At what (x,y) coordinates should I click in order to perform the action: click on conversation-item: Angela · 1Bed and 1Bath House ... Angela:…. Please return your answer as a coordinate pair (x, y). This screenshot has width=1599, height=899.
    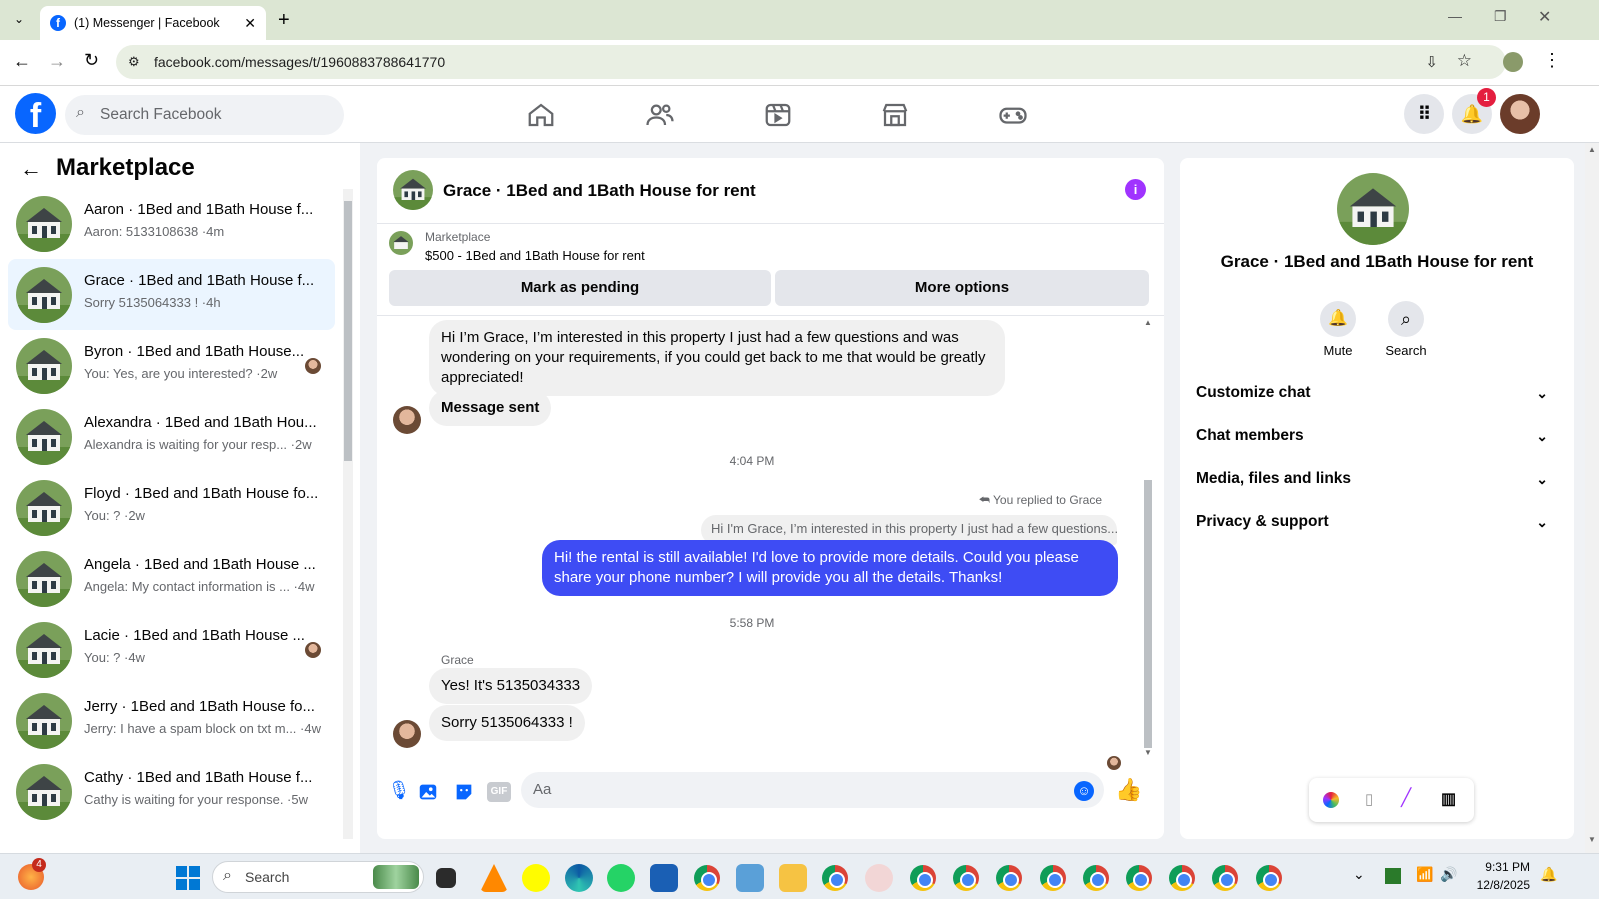
    Looking at the image, I should click on (171, 578).